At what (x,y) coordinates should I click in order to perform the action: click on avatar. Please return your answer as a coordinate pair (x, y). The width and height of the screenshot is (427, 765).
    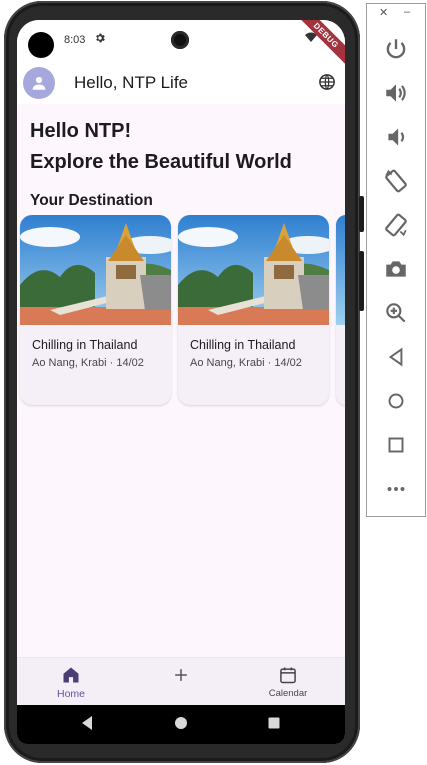
    Looking at the image, I should click on (39, 83).